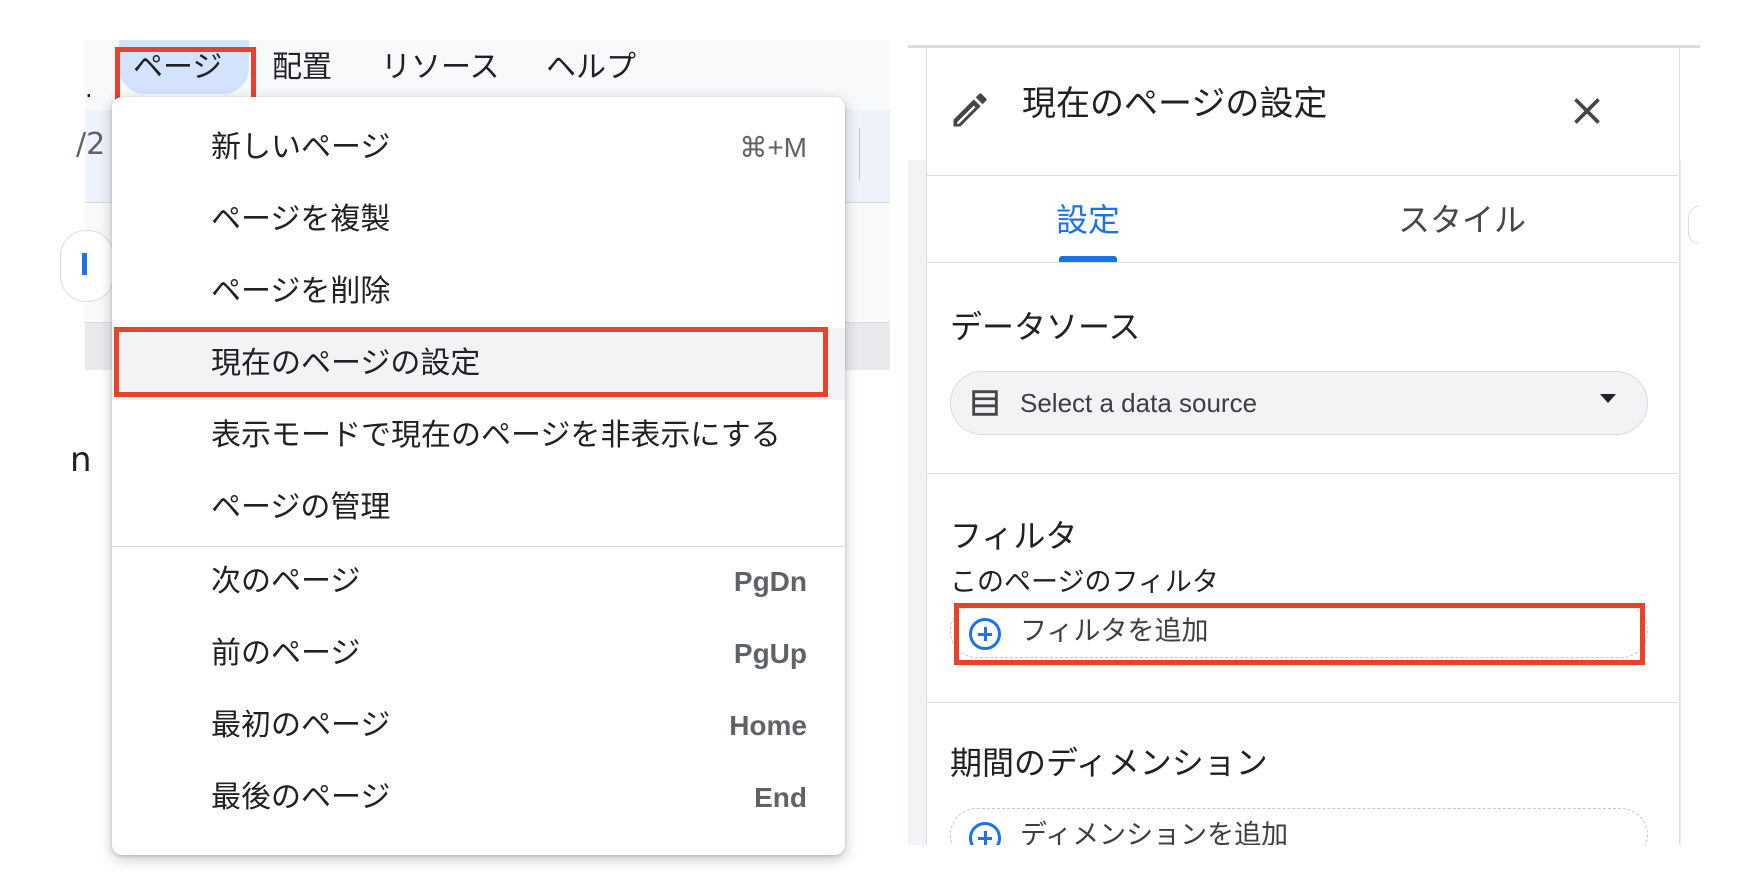 This screenshot has height=894, width=1750. Describe the element at coordinates (770, 581) in the screenshot. I see `menu-item-shortcut: PgDn` at that location.